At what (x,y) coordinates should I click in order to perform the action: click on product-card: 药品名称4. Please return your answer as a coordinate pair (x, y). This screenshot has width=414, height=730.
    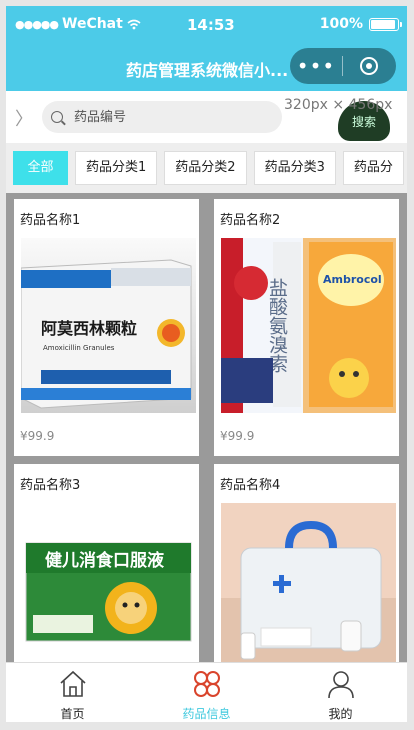
    Looking at the image, I should click on (306, 563).